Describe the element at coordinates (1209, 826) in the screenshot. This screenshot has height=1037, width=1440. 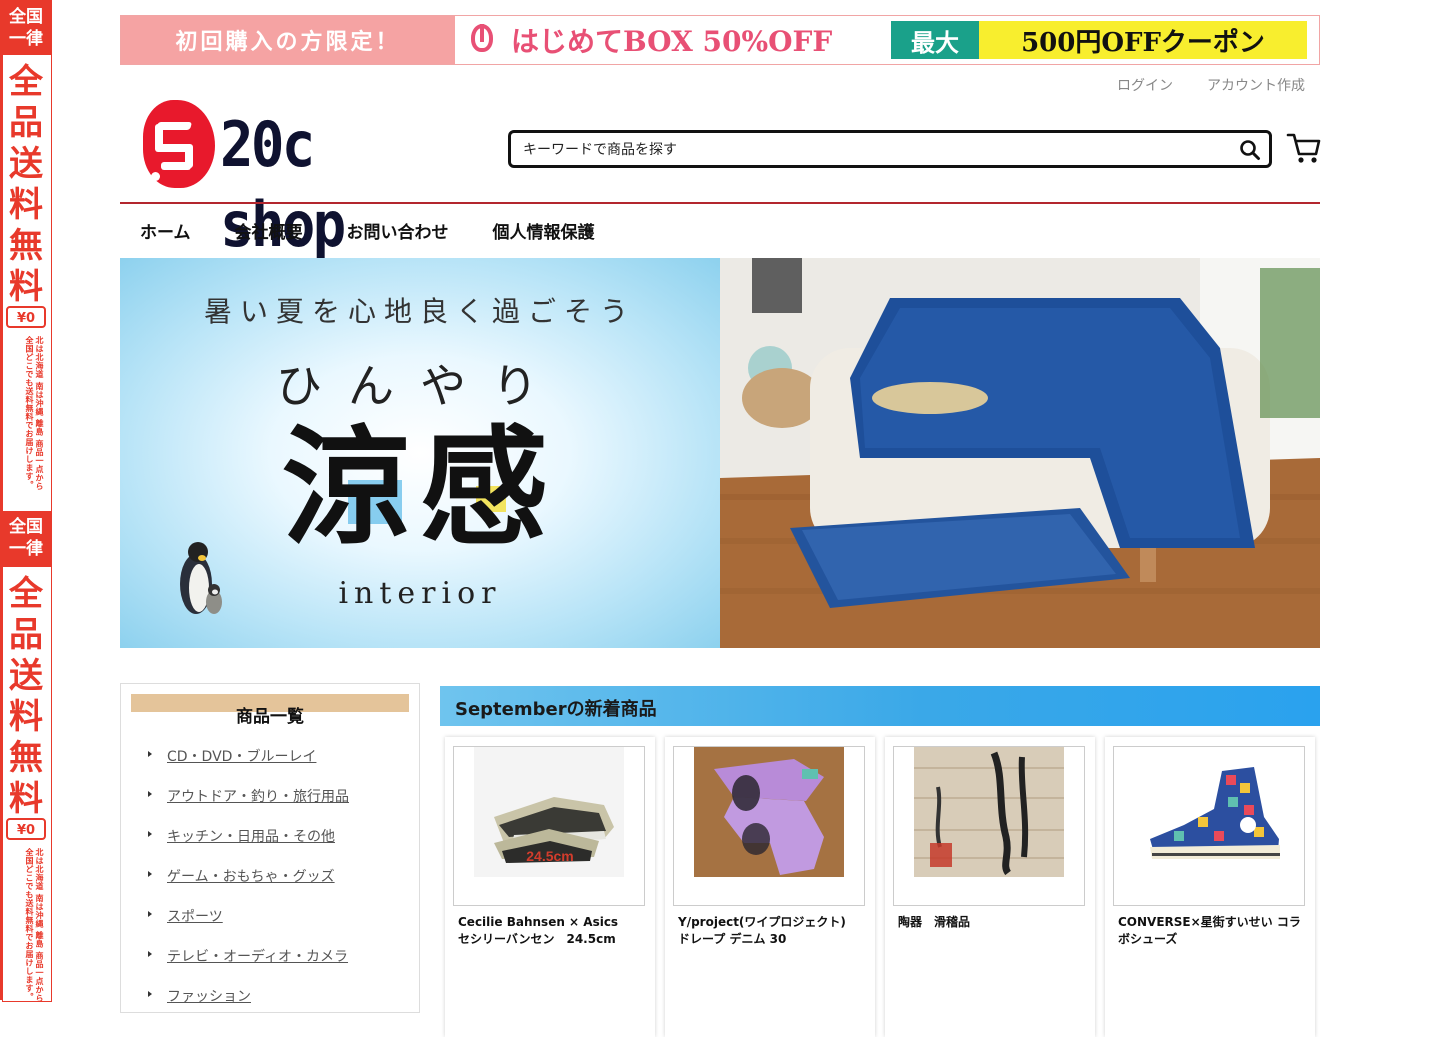
I see `product-image-converse` at that location.